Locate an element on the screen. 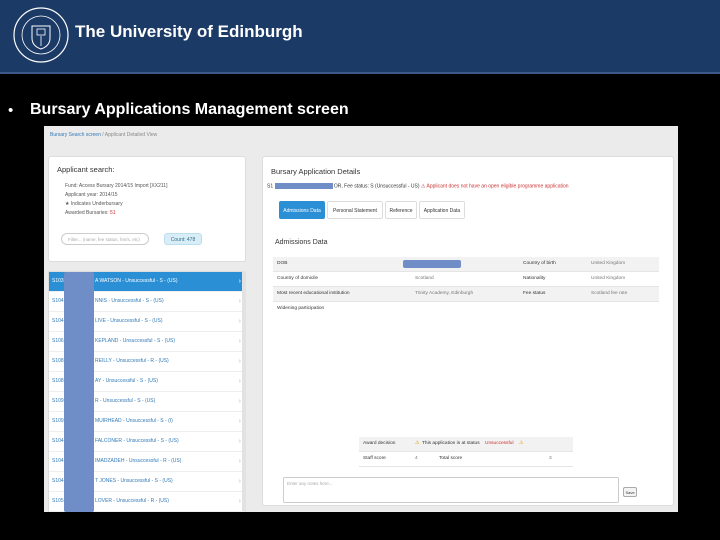 Image resolution: width=720 pixels, height=540 pixels. award-status: Unsuccessful is located at coordinates (499, 443).